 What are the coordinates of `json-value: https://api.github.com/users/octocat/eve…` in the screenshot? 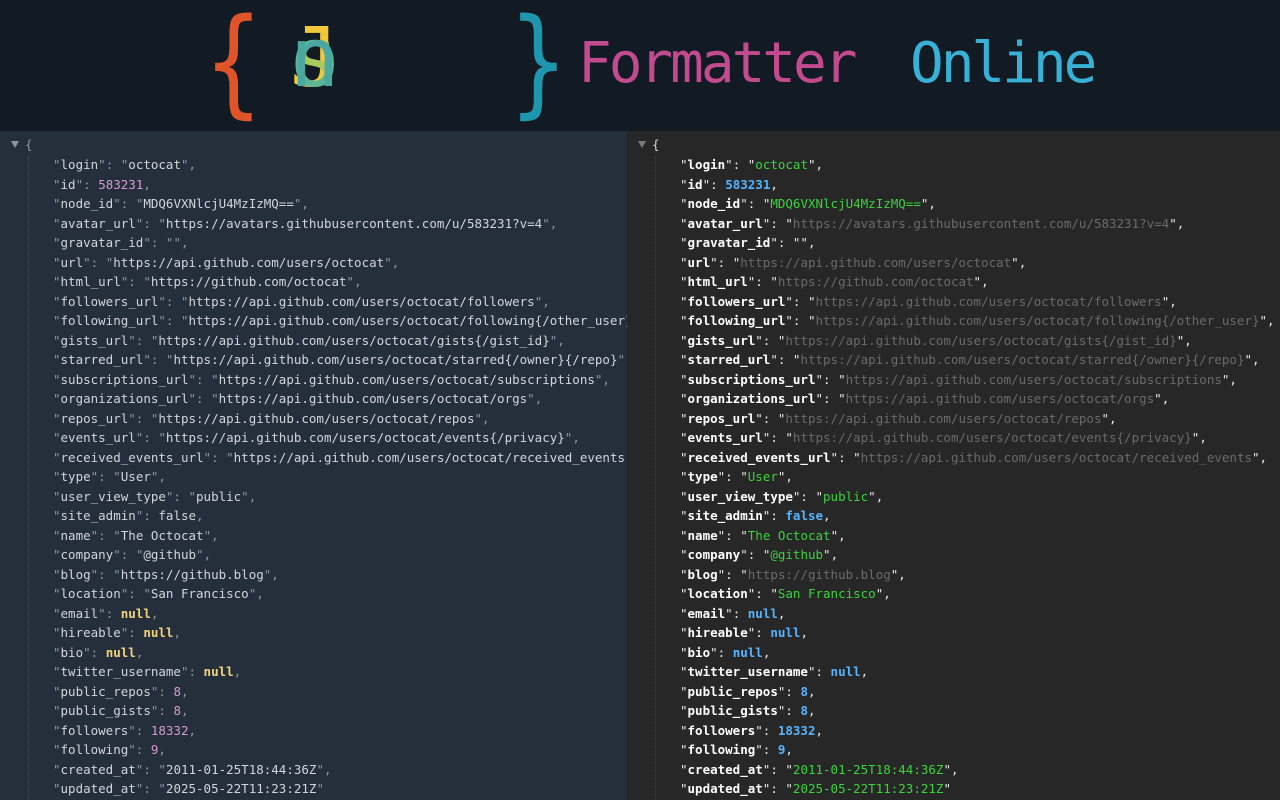 It's located at (365, 437).